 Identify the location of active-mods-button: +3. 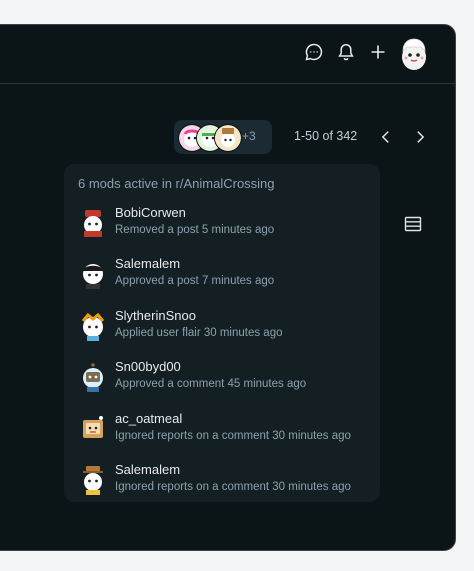
(223, 137).